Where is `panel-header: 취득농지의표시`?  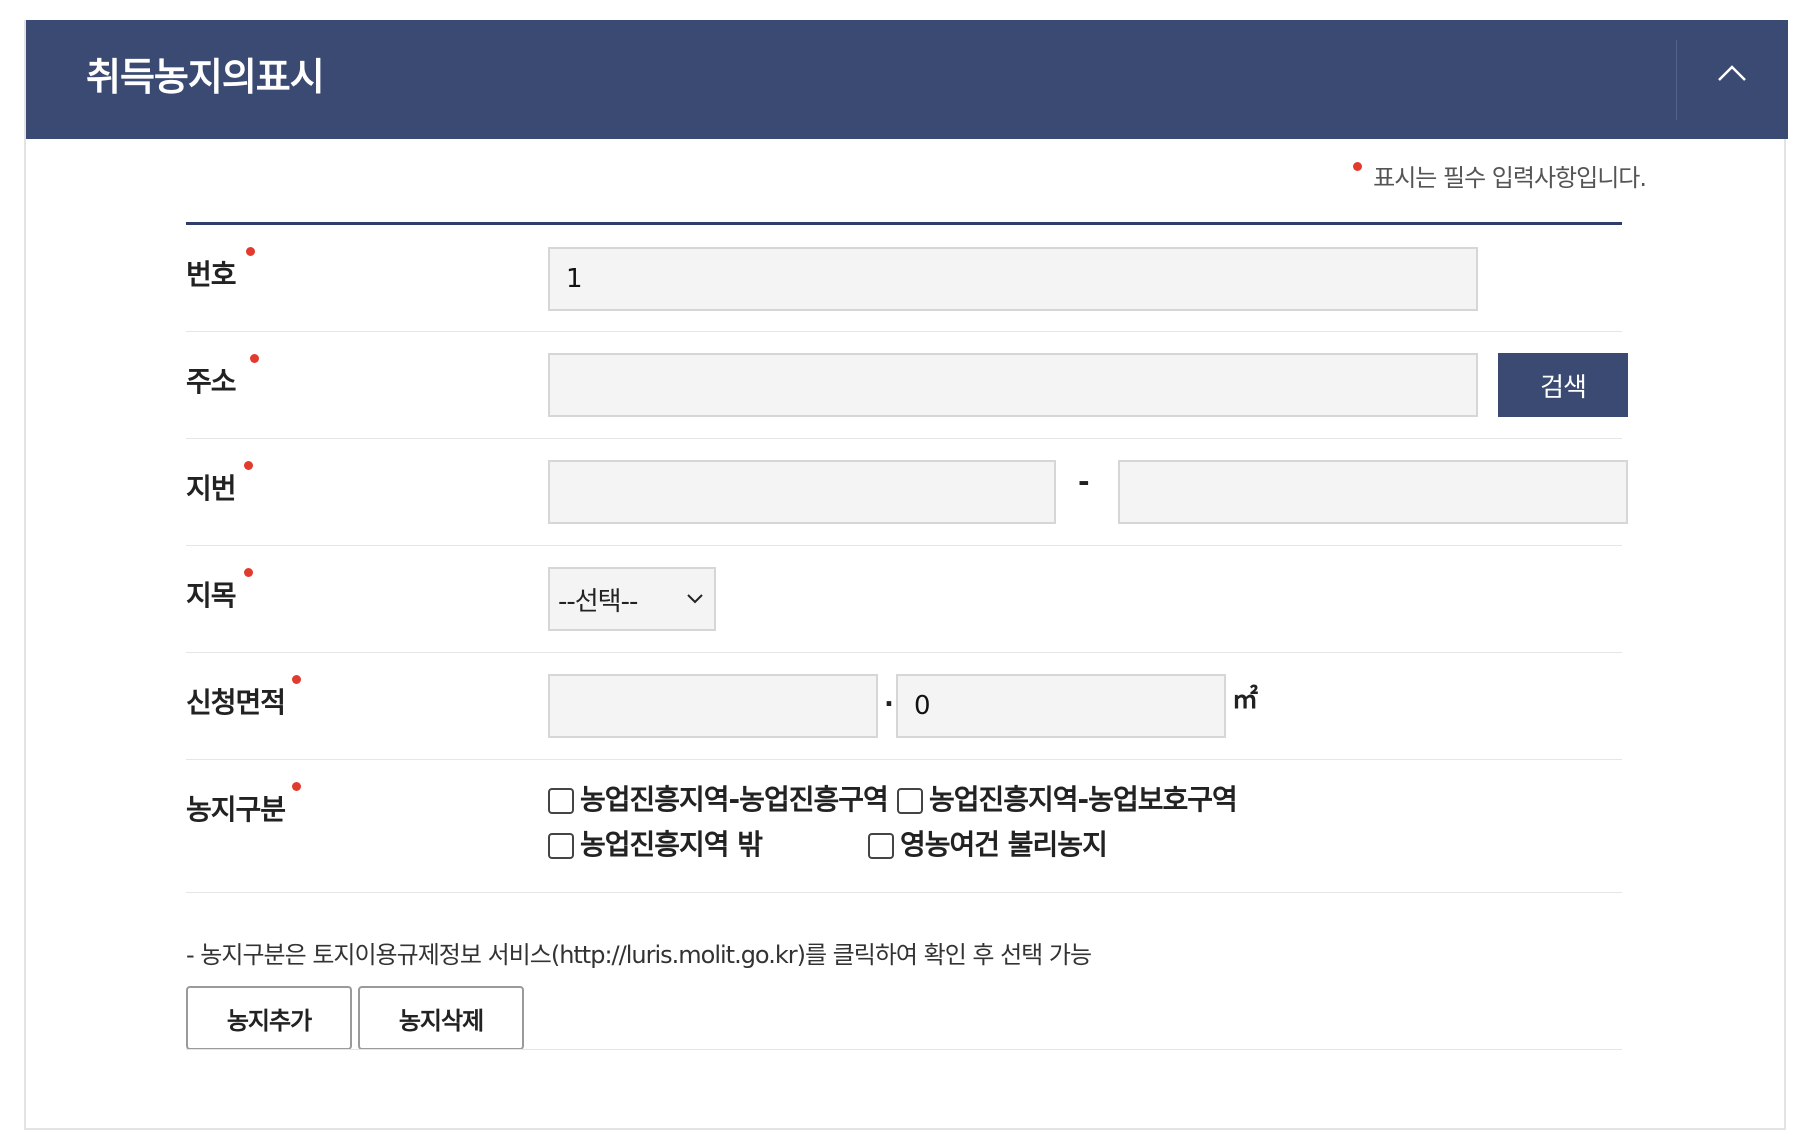 panel-header: 취득농지의표시 is located at coordinates (907, 79).